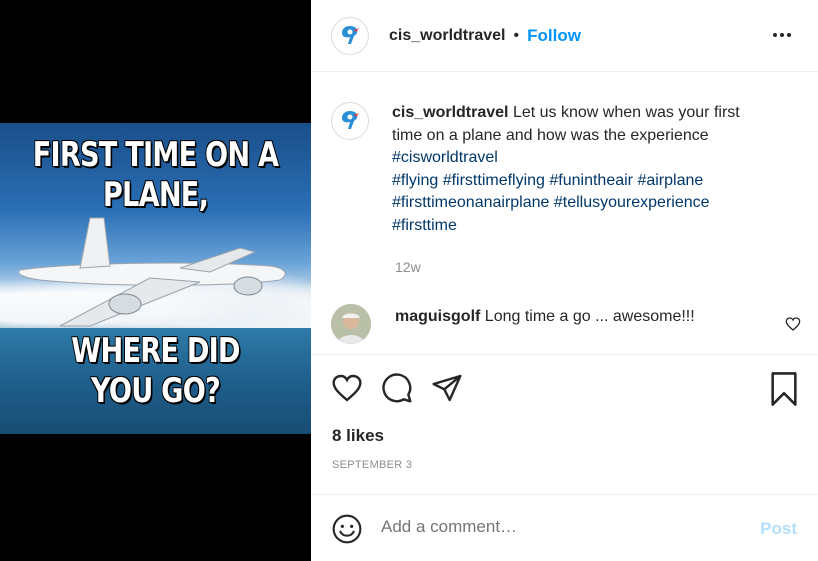 The width and height of the screenshot is (818, 561). What do you see at coordinates (372, 465) in the screenshot?
I see `post-date: SEPTEMBER 3` at bounding box center [372, 465].